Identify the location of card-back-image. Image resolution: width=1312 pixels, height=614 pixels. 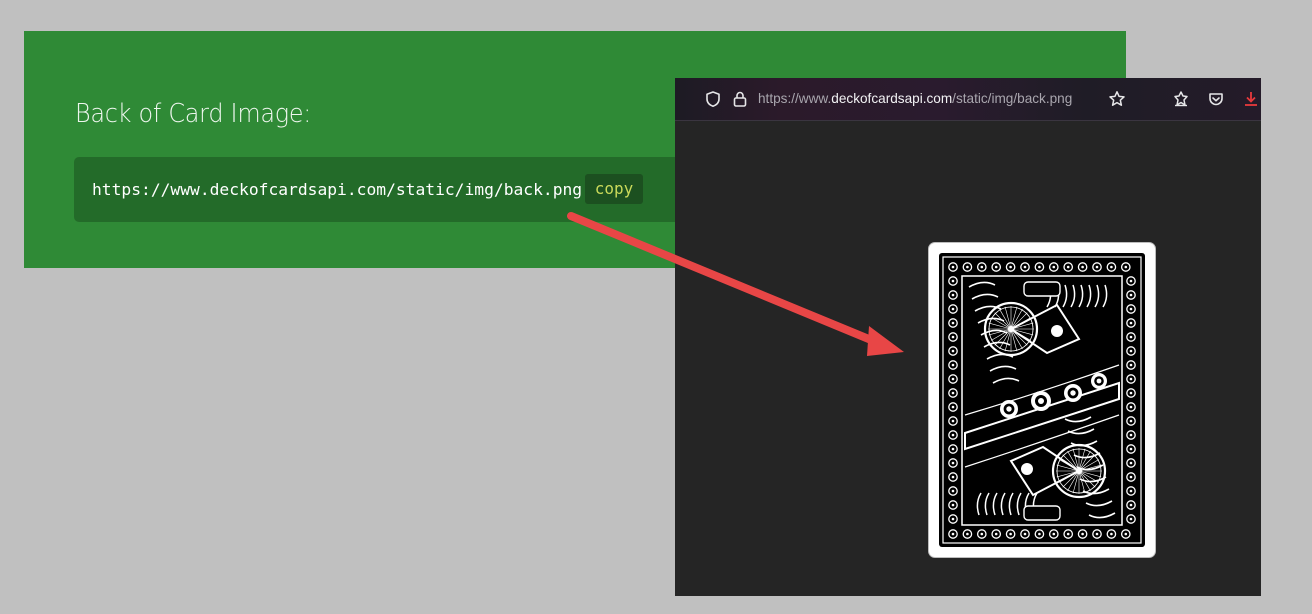
(1042, 400).